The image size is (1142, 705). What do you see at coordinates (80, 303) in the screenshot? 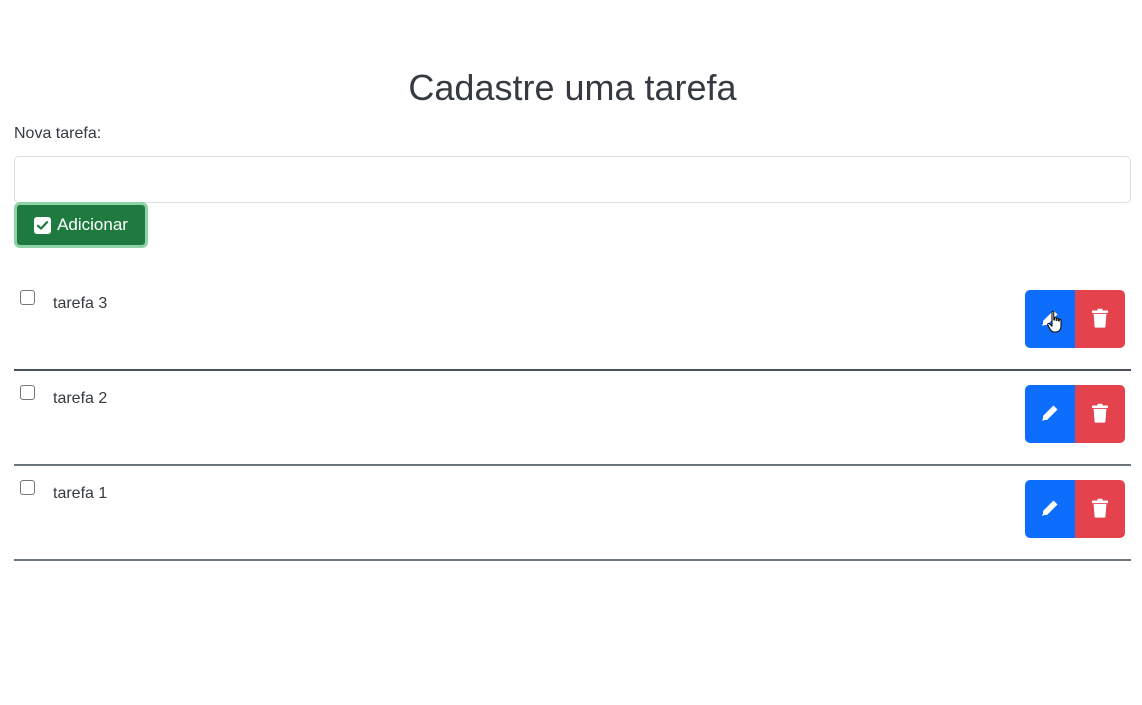
I see `task-label: tarefa 3` at bounding box center [80, 303].